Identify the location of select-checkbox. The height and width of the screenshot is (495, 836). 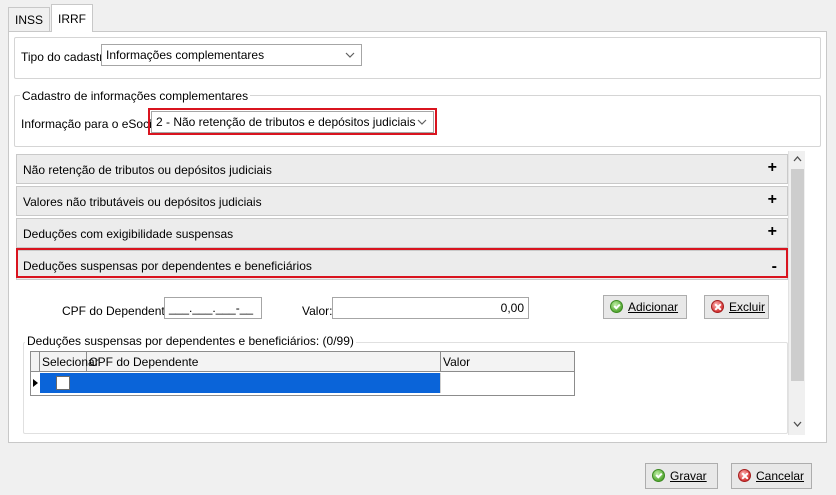
(63, 383).